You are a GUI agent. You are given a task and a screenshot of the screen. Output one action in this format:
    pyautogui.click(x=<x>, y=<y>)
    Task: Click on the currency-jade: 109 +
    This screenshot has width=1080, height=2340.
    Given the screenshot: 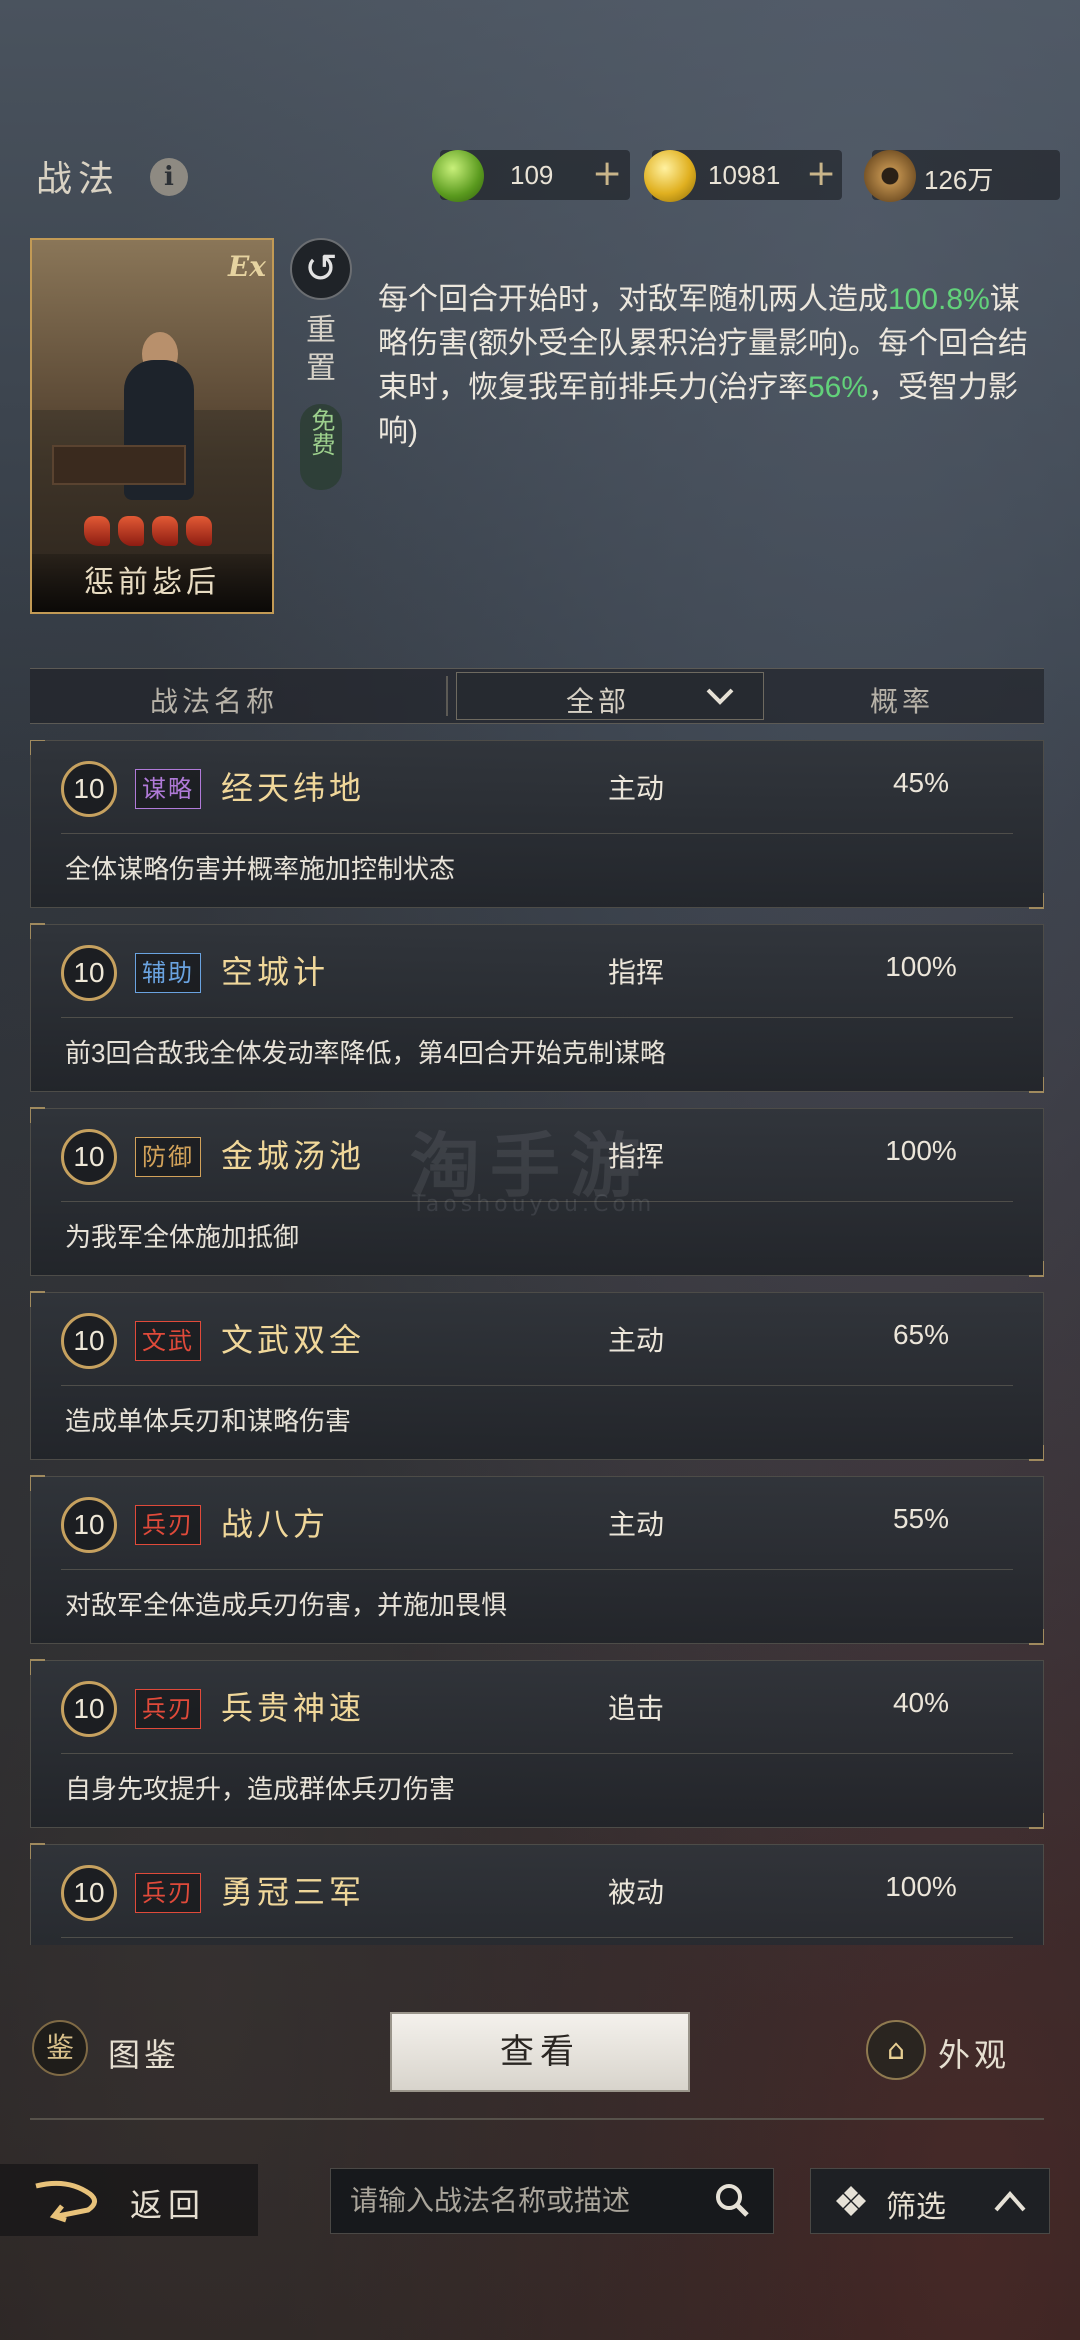 What is the action you would take?
    pyautogui.click(x=531, y=176)
    